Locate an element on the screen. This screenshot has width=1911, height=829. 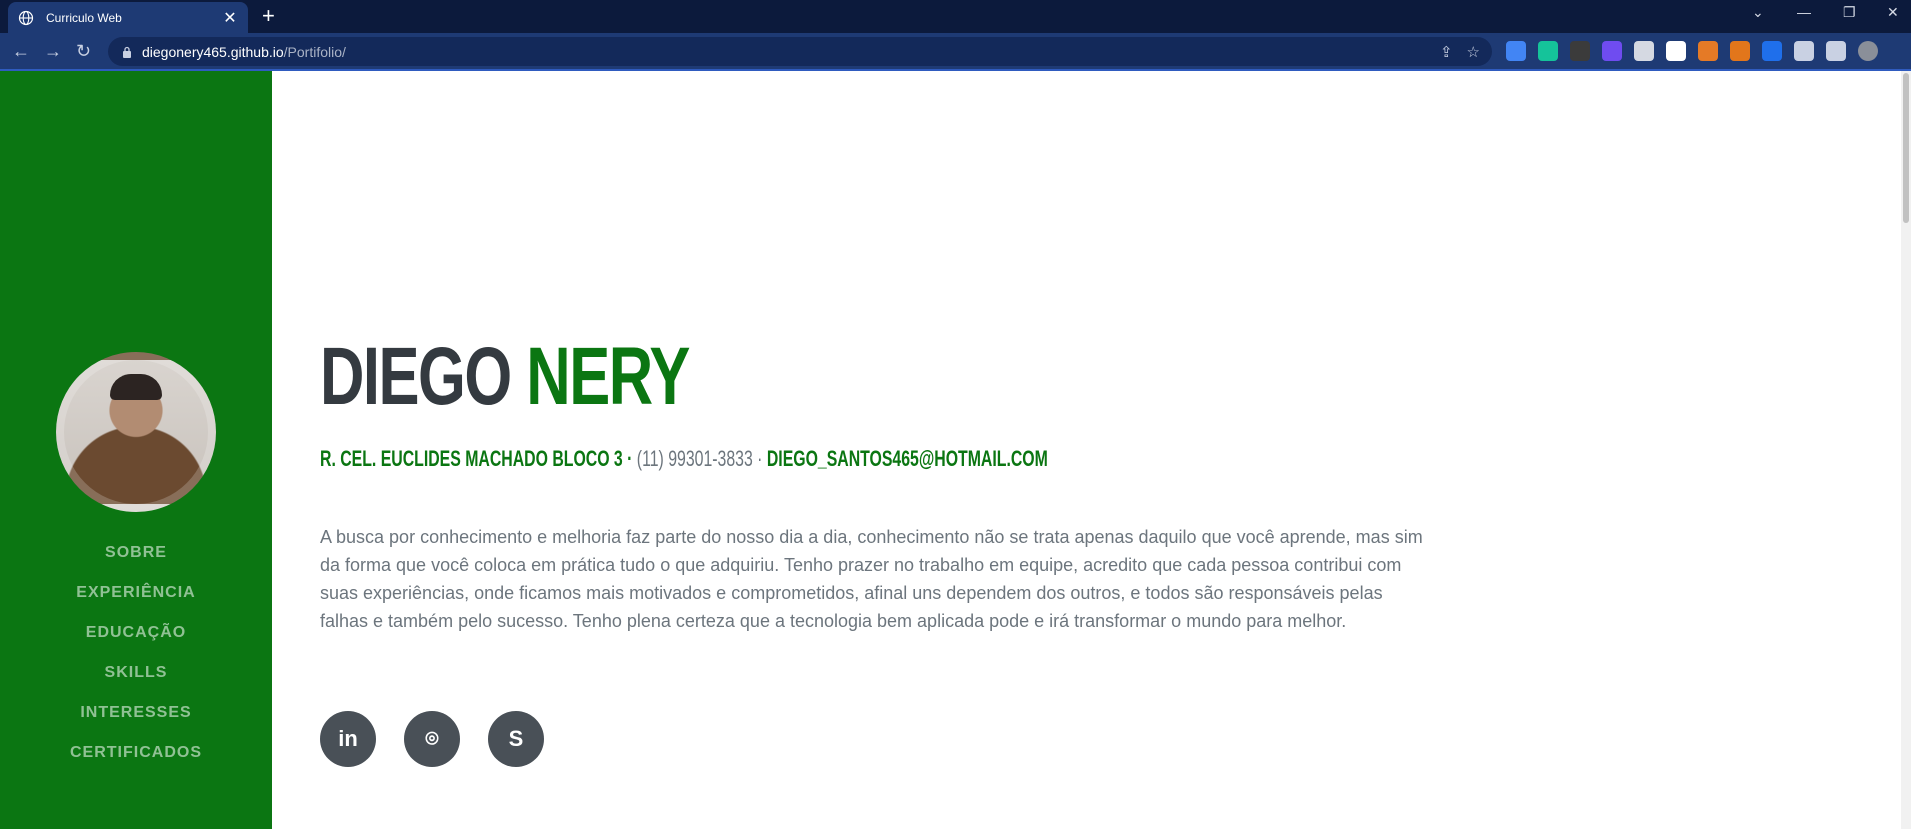
extension-icon-ads is located at coordinates (1676, 51).